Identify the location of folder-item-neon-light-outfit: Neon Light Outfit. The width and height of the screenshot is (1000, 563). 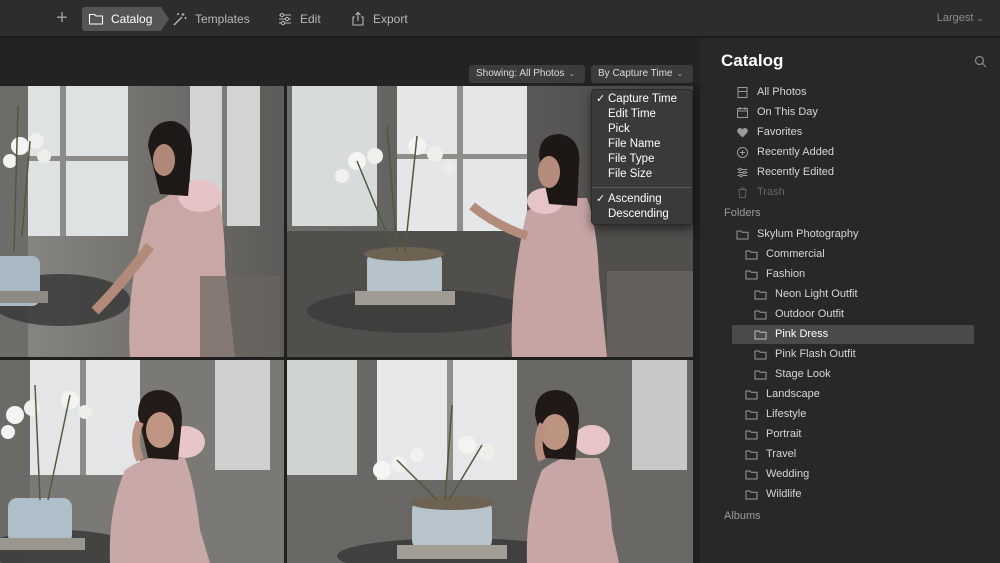
(806, 294).